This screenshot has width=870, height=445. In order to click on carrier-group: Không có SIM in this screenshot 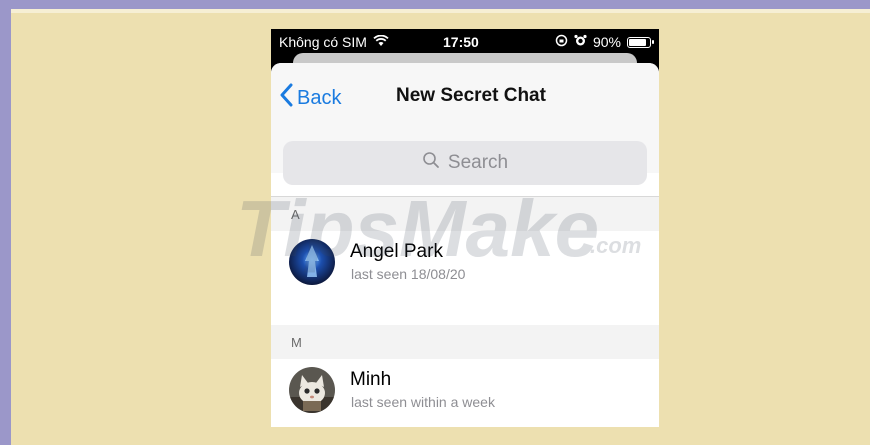, I will do `click(334, 42)`.